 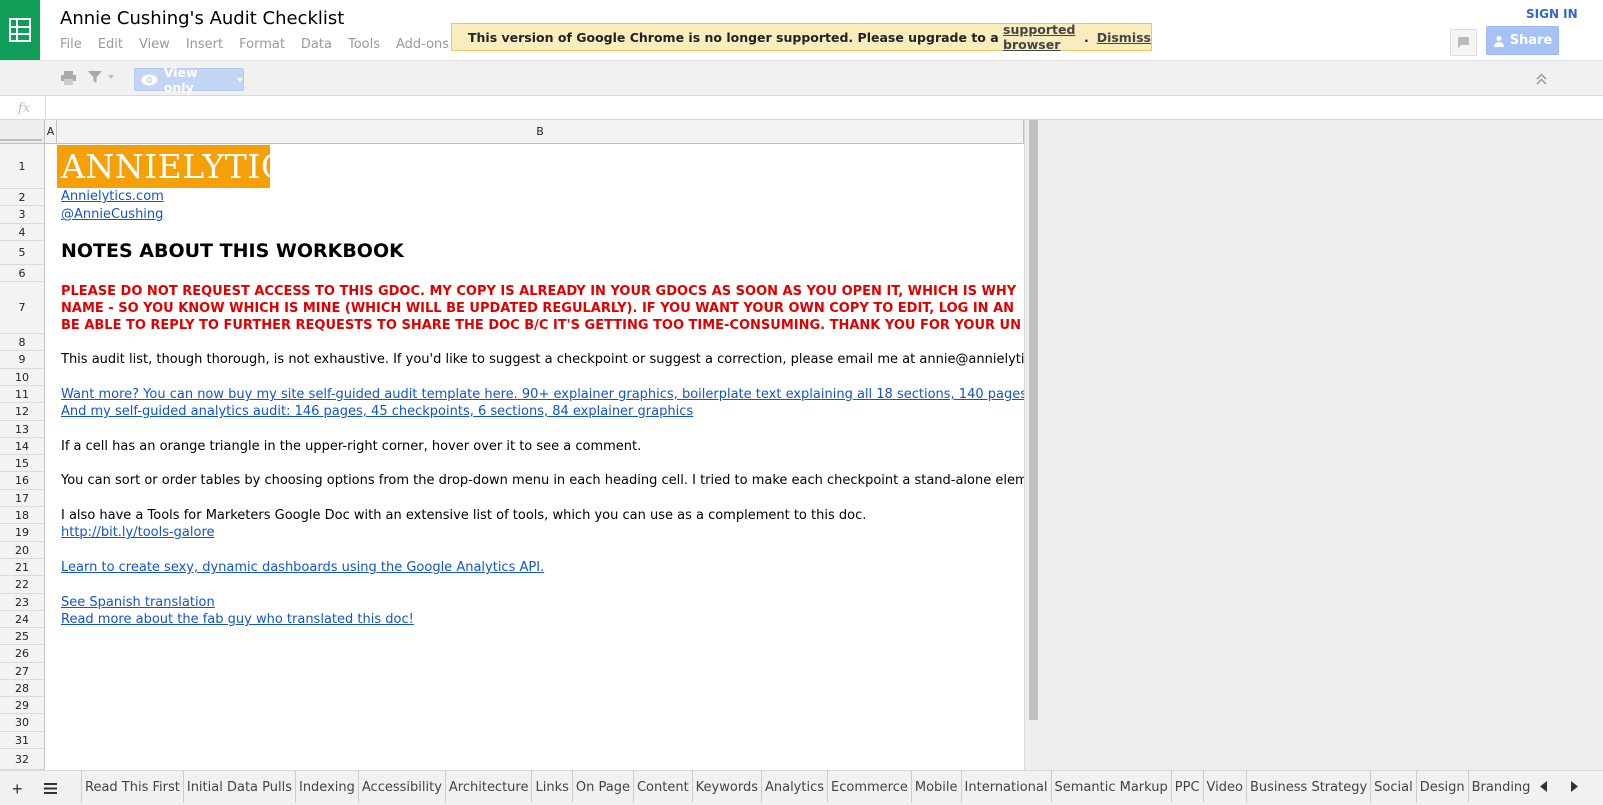 What do you see at coordinates (801, 78) in the screenshot?
I see `toolbar: View only` at bounding box center [801, 78].